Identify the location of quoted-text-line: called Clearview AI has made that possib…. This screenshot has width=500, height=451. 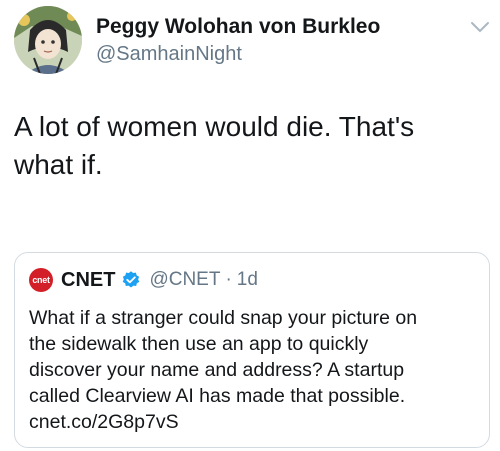
(217, 396).